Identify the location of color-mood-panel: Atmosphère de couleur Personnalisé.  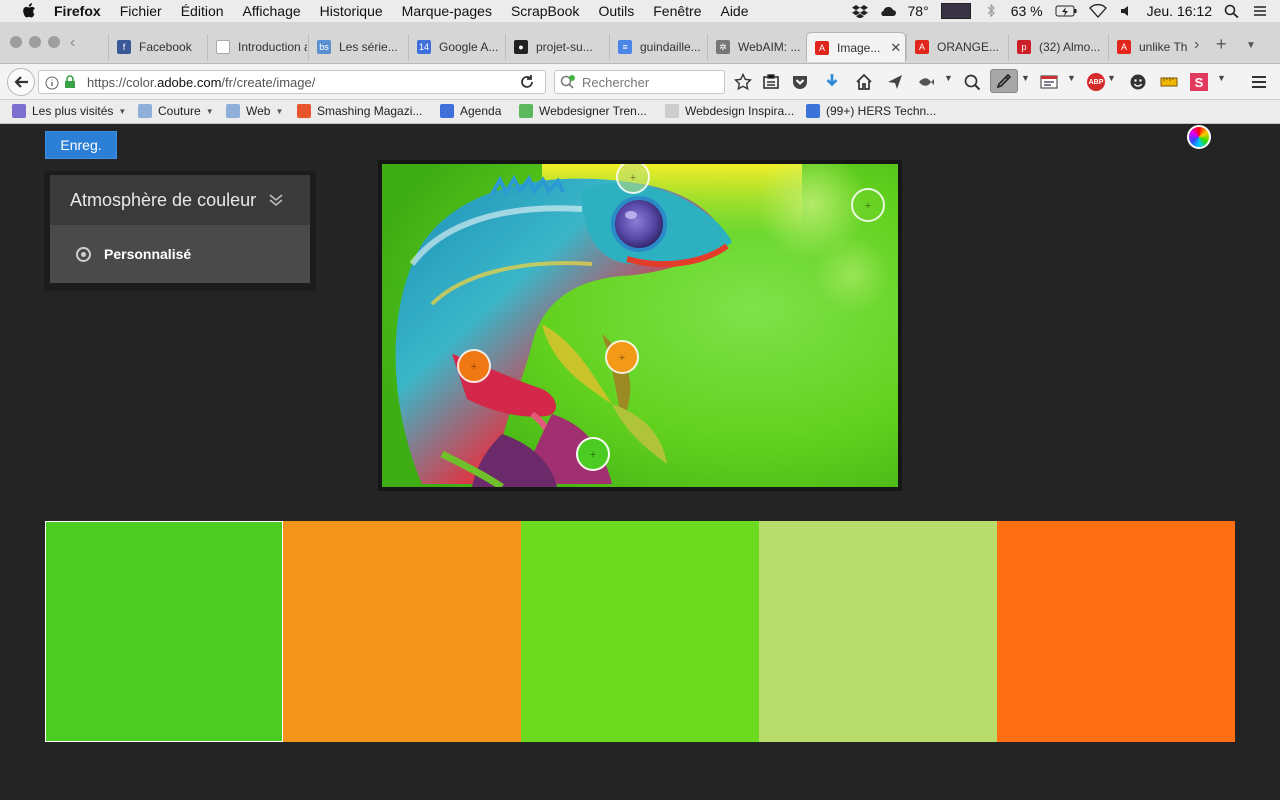
(180, 231).